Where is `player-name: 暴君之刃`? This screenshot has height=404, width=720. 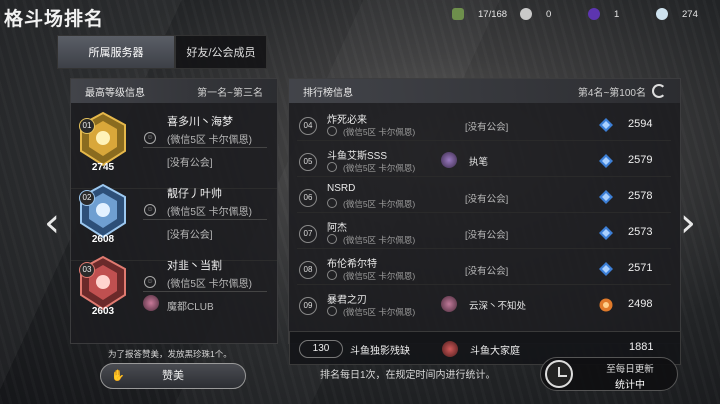
player-name: 暴君之刃 is located at coordinates (347, 300).